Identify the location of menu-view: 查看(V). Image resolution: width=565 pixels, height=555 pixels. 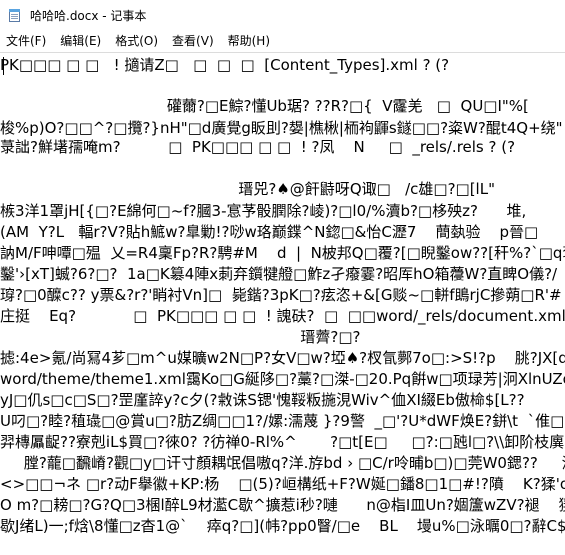
(193, 41).